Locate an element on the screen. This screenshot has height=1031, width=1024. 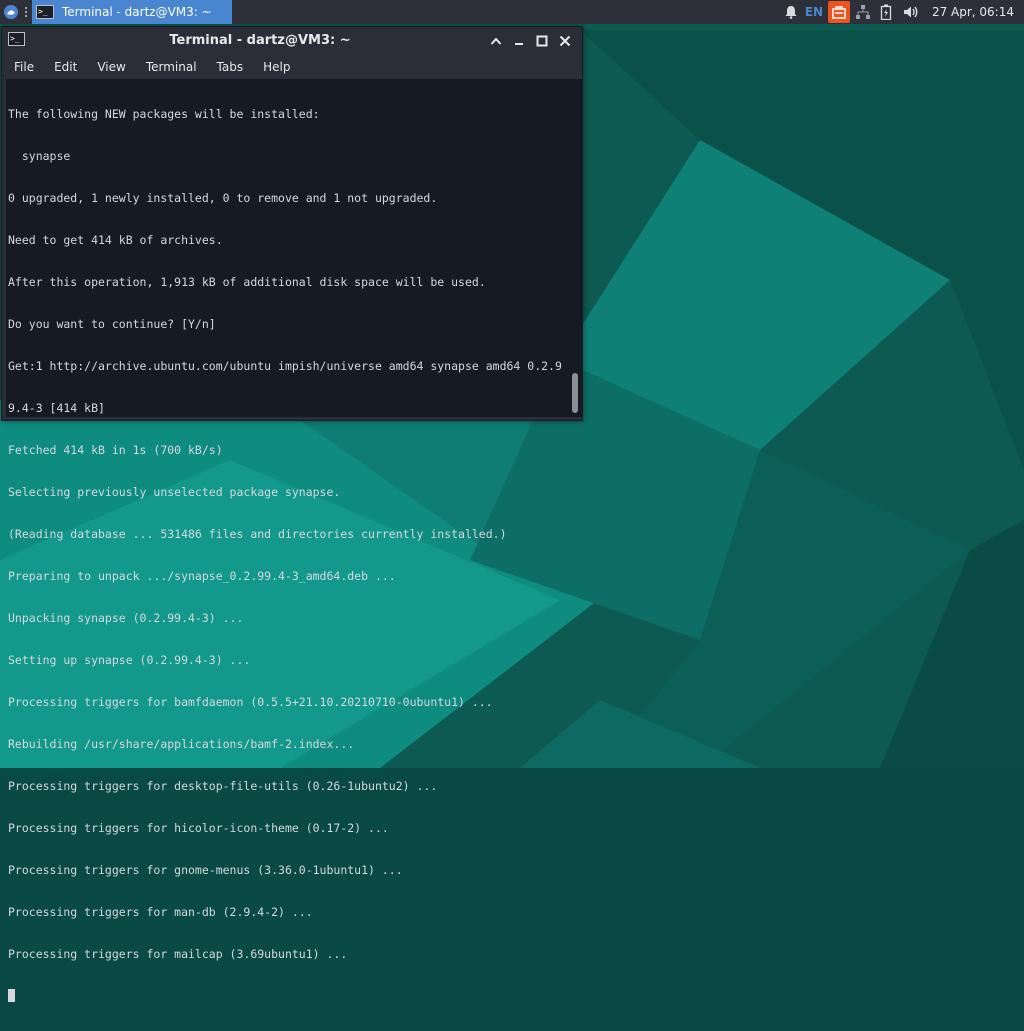
taskbar-terminal-button: >_ Terminal - dartz@VM3: ~ is located at coordinates (132, 12).